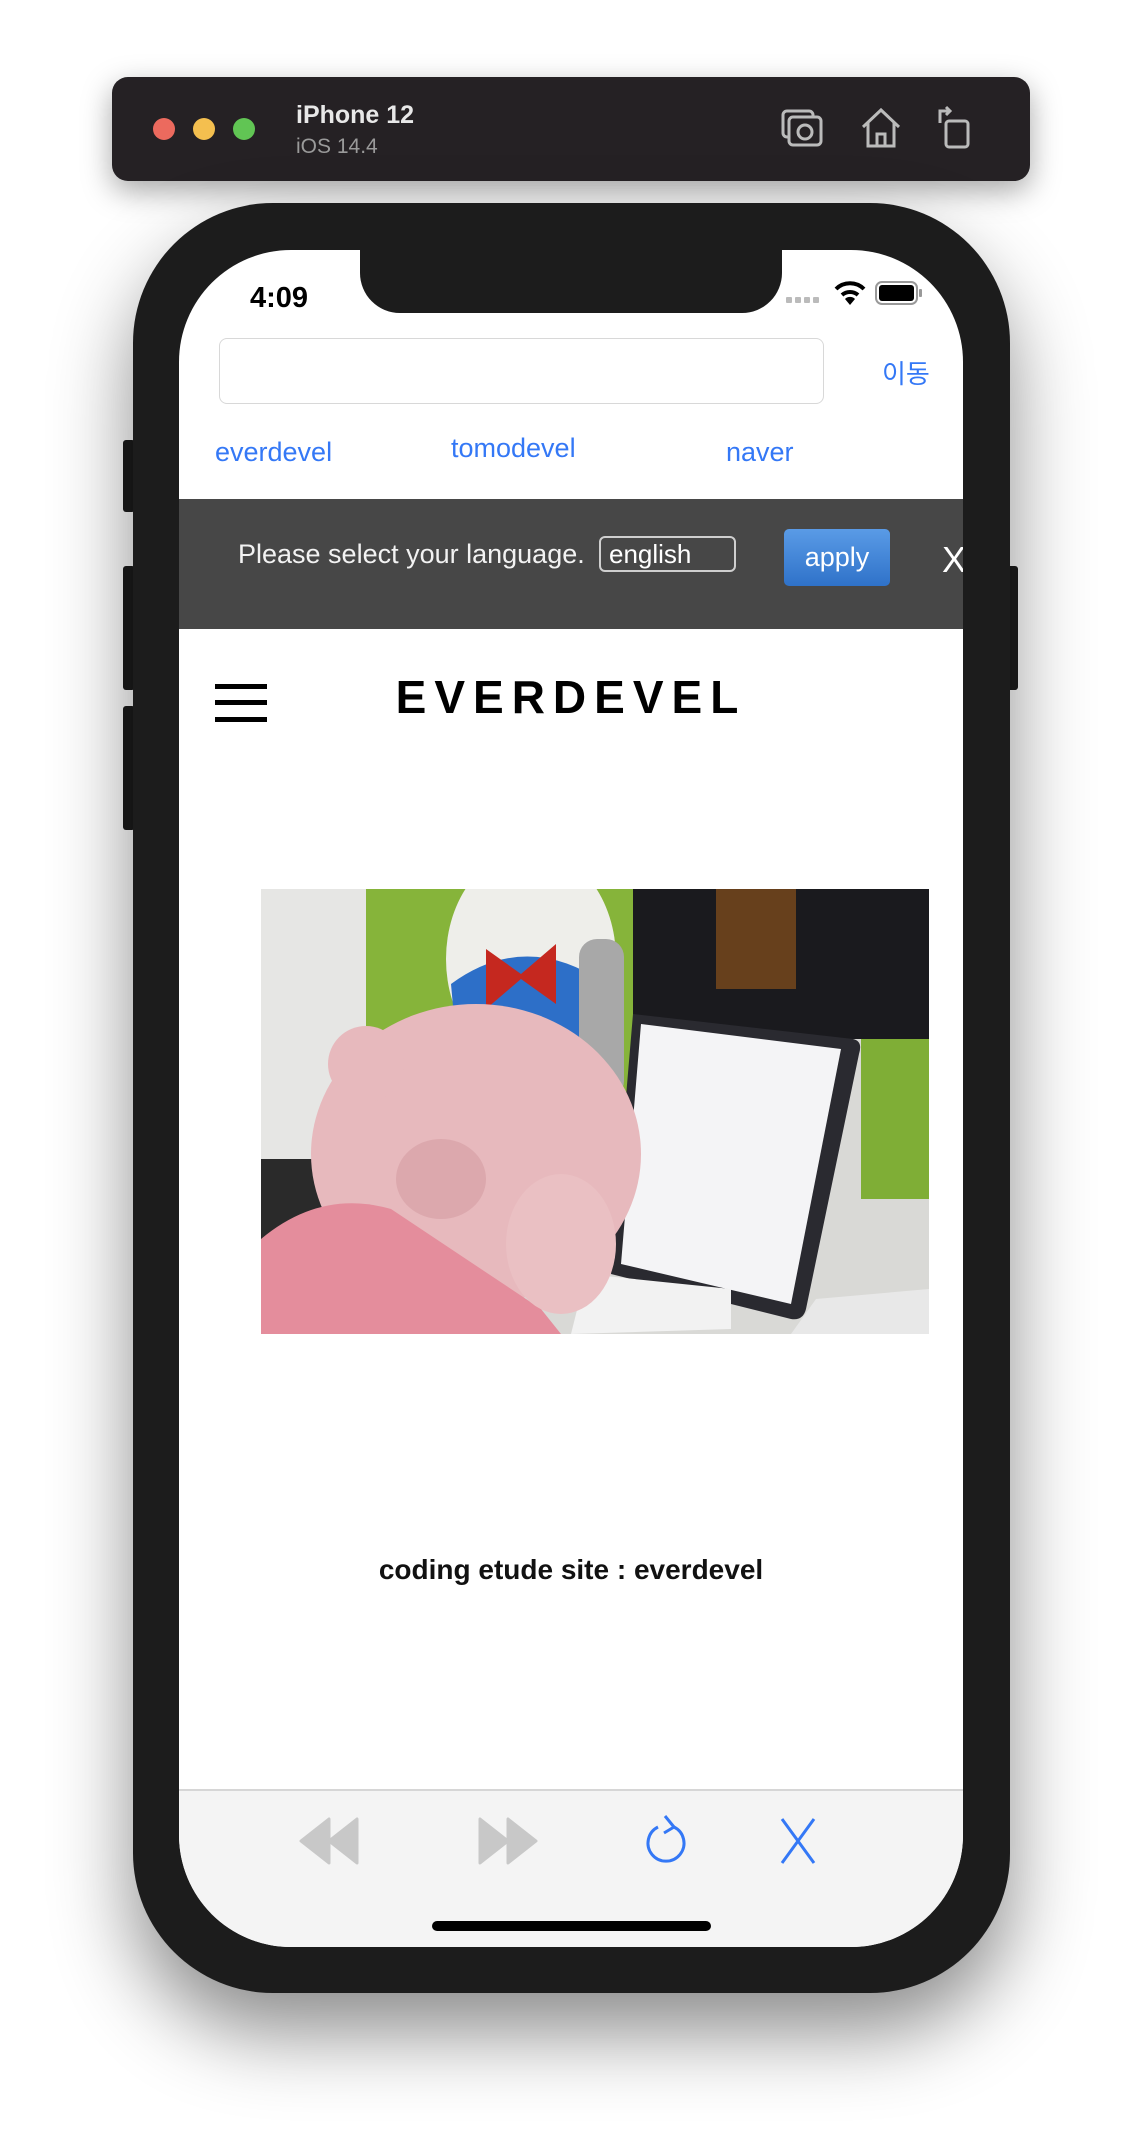 The image size is (1136, 2132). What do you see at coordinates (666, 1841) in the screenshot?
I see `reload-icon` at bounding box center [666, 1841].